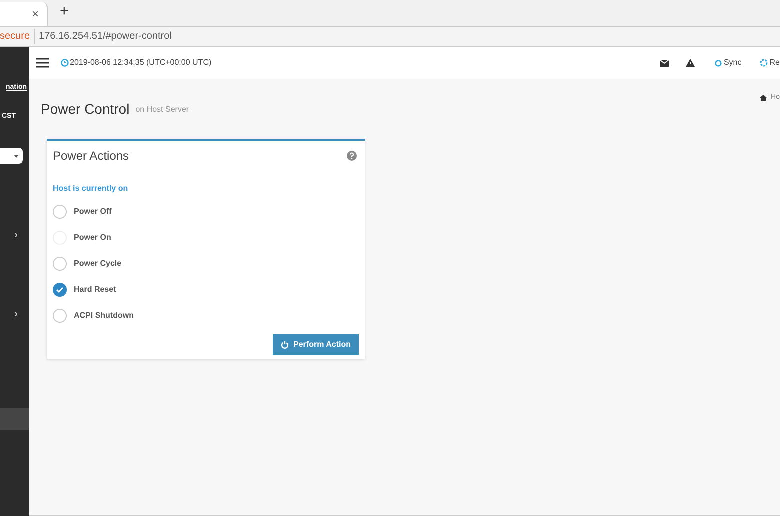  I want to click on card-title: Power Actions, so click(91, 156).